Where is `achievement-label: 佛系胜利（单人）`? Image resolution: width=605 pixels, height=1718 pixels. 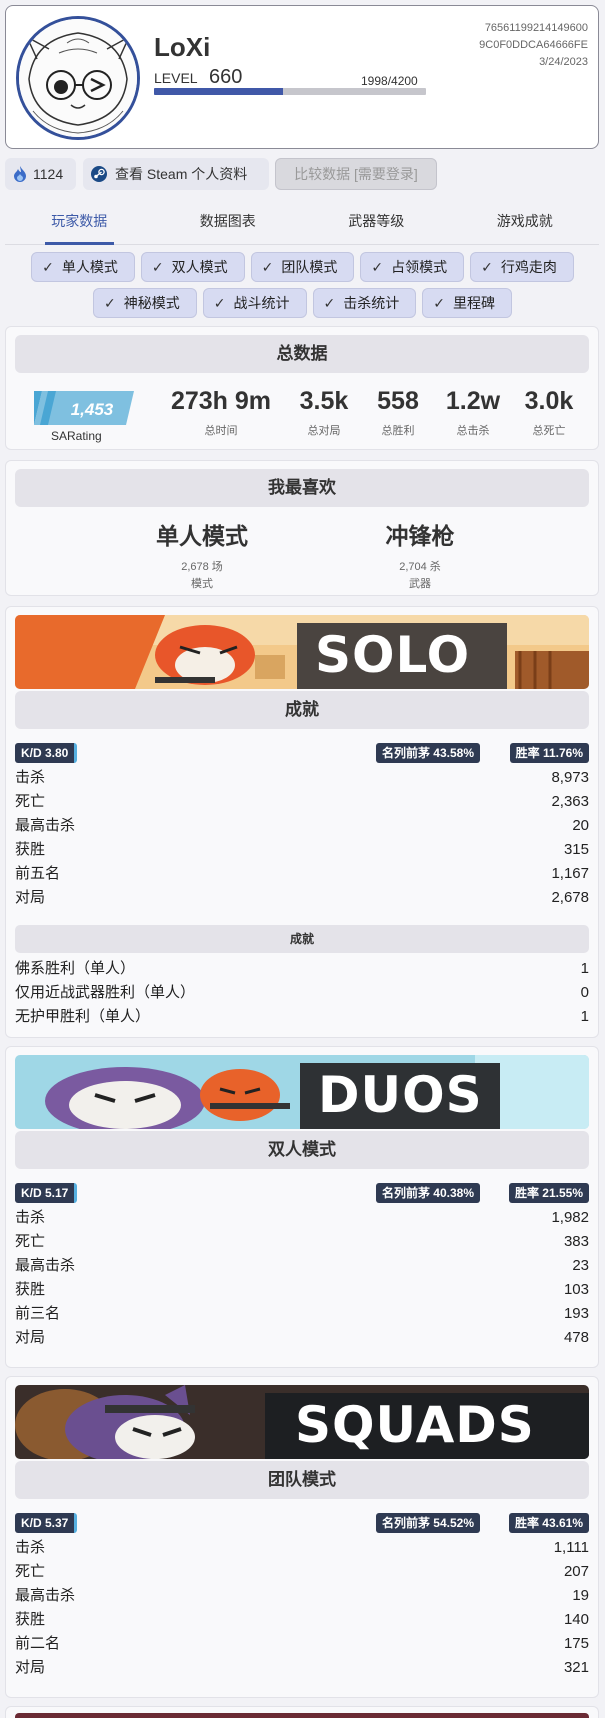 achievement-label: 佛系胜利（单人） is located at coordinates (75, 968).